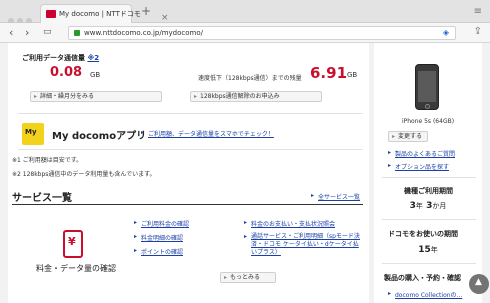 This screenshot has width=490, height=303. What do you see at coordinates (419, 206) in the screenshot?
I see `device-period-years-unit: 年` at bounding box center [419, 206].